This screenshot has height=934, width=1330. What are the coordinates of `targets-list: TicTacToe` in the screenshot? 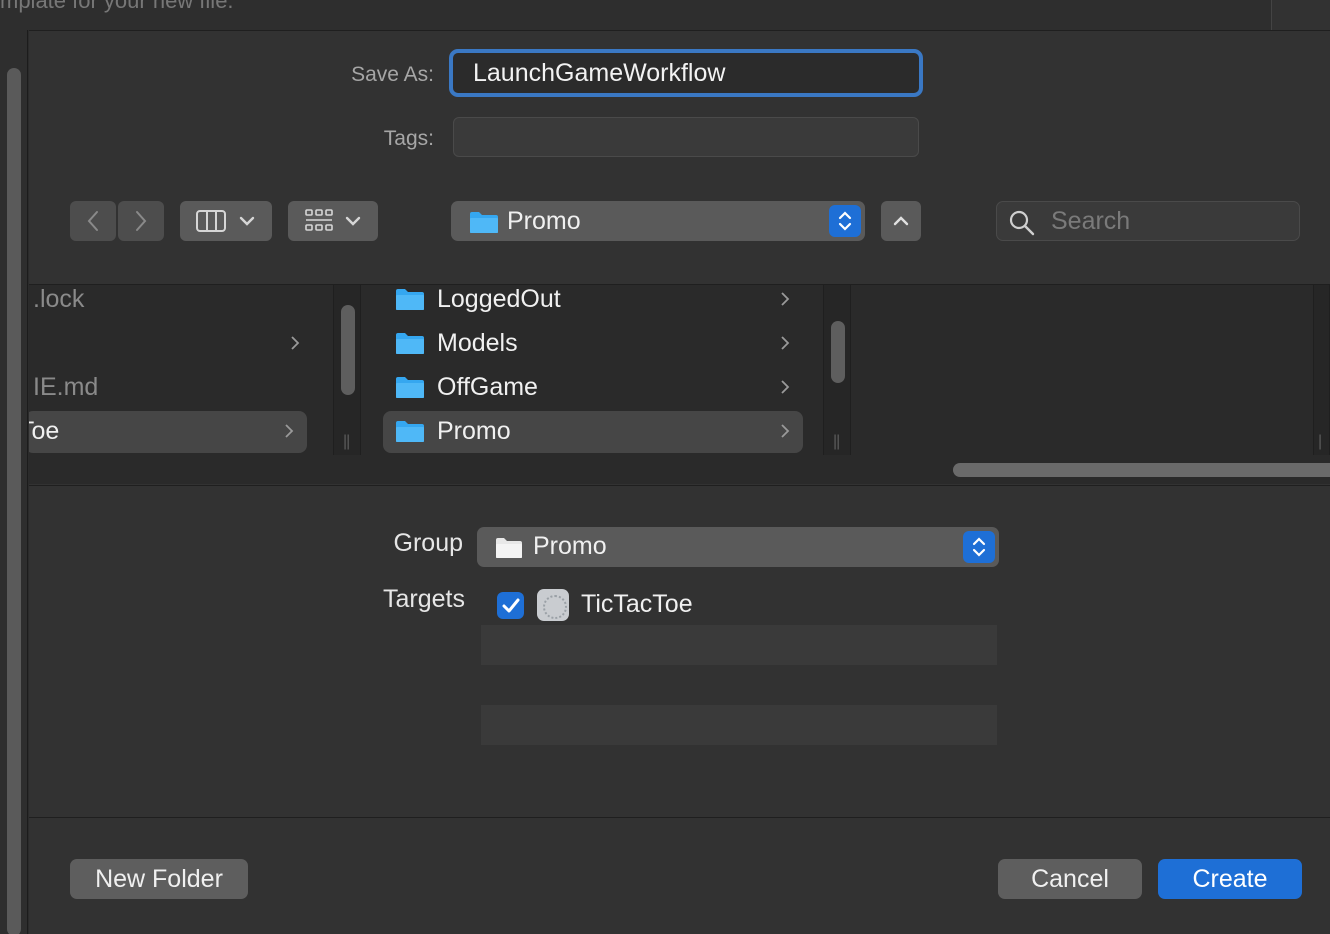 It's located at (739, 665).